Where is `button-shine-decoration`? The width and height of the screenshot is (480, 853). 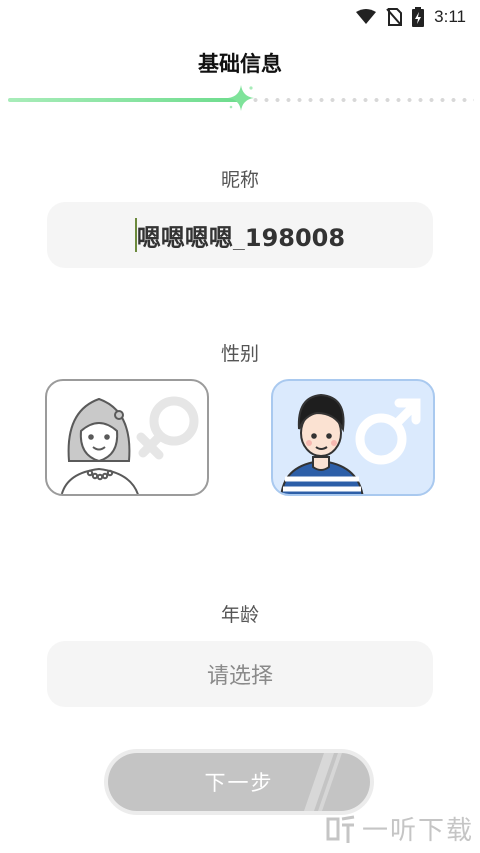 button-shine-decoration is located at coordinates (323, 782).